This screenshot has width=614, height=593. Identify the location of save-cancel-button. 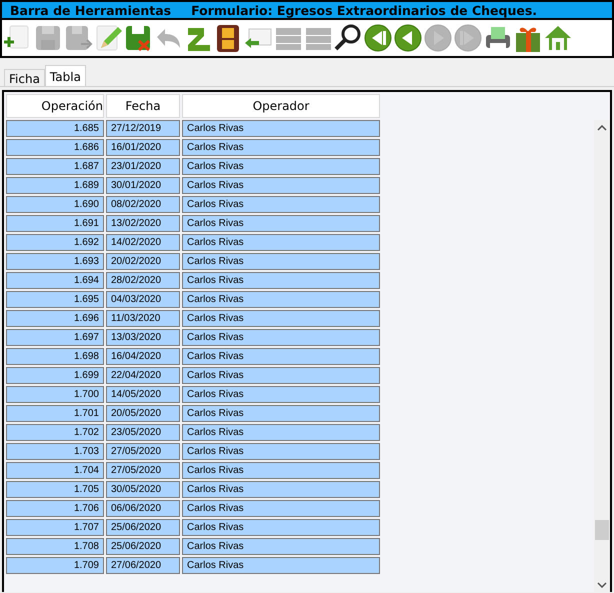
(138, 38).